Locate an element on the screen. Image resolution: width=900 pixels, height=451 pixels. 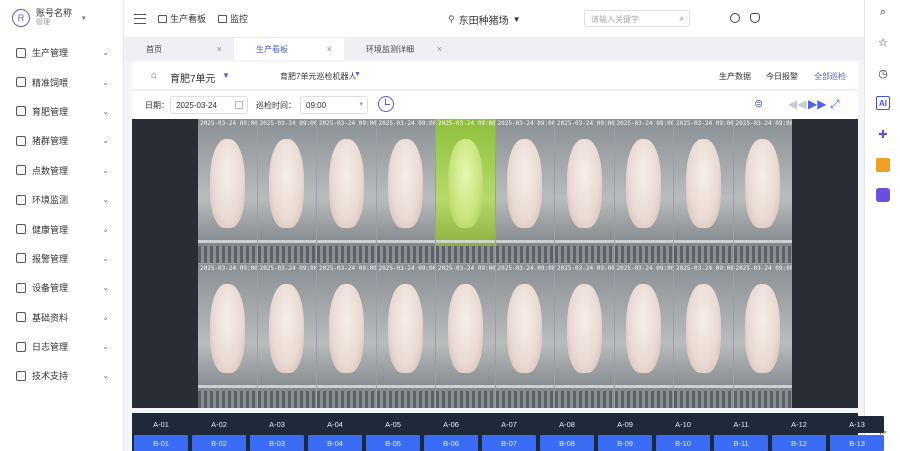
feeding-icon is located at coordinates (21, 82).